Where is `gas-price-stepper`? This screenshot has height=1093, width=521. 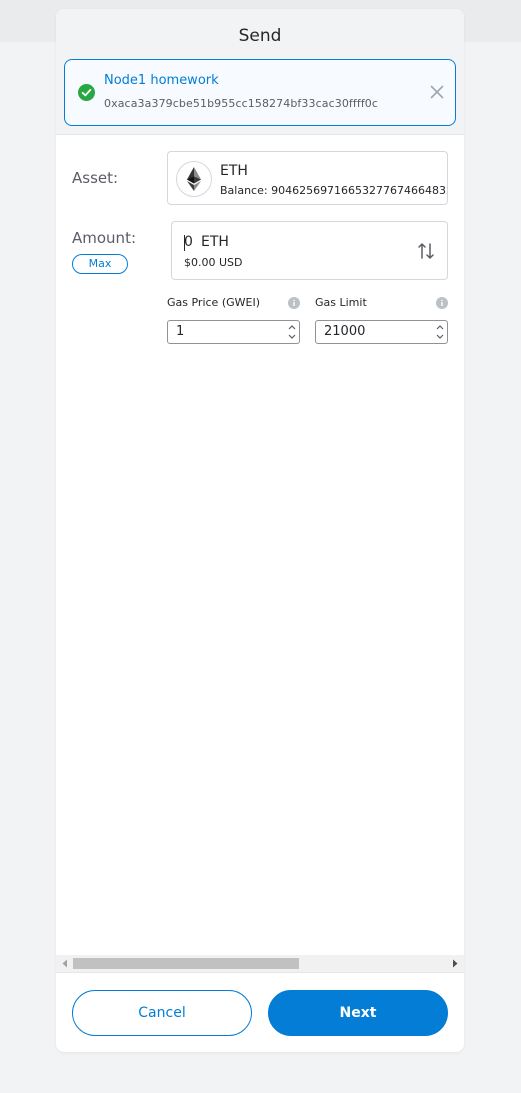 gas-price-stepper is located at coordinates (292, 332).